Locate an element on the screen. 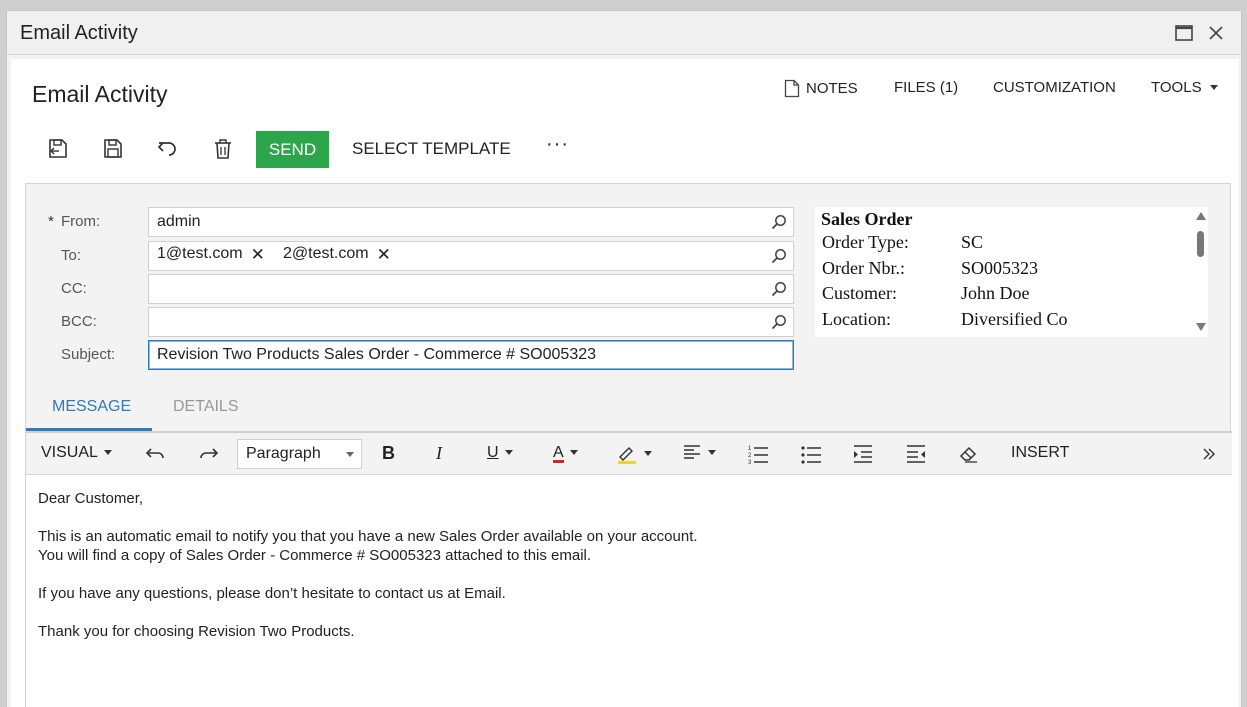  italic-button: I is located at coordinates (439, 453).